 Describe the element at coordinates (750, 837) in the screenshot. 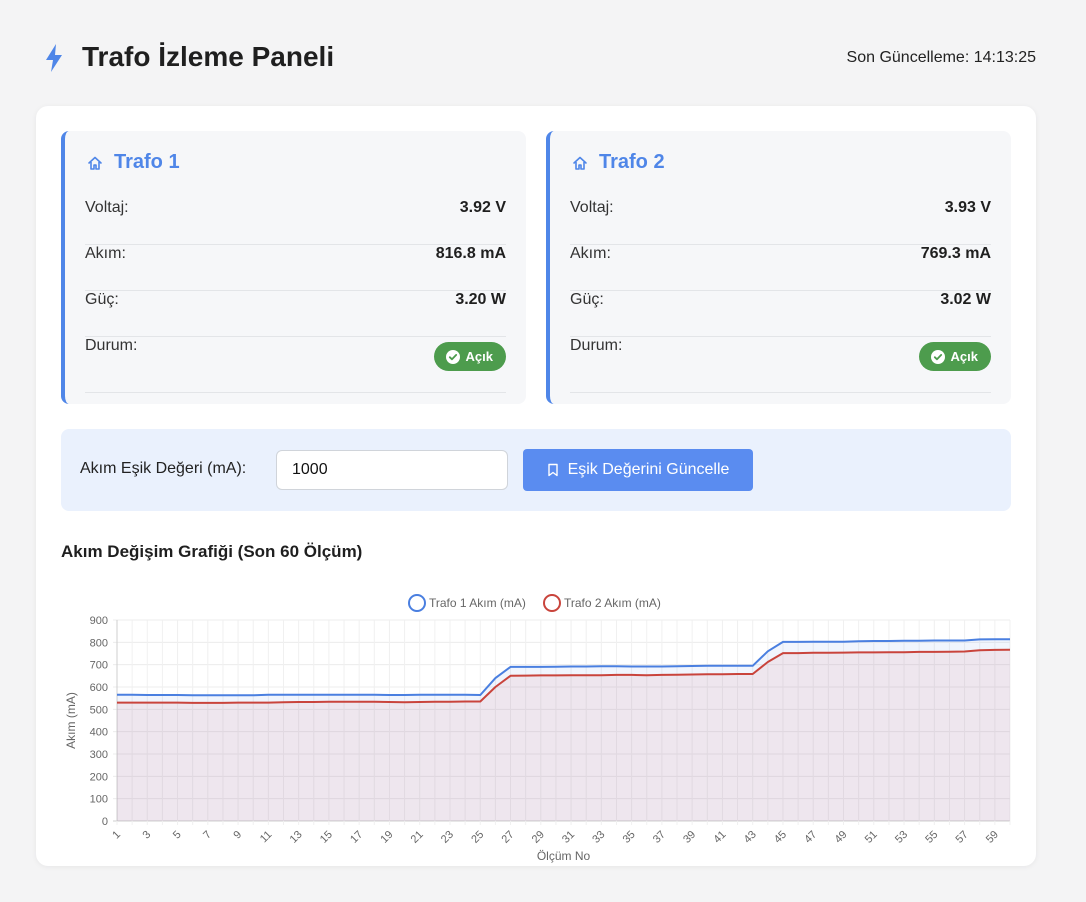

I see `x-tick-label: 43` at that location.